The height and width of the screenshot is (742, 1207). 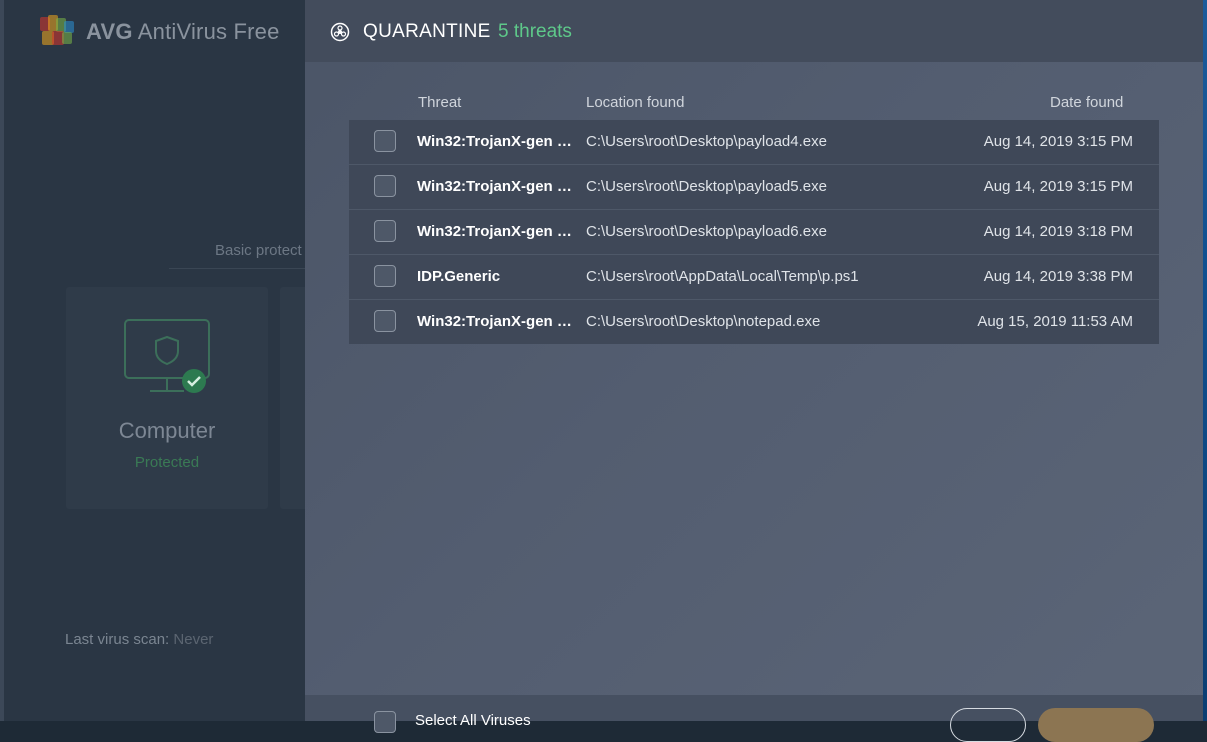 I want to click on last-scan-info: Last virus scan: Never, so click(x=139, y=639).